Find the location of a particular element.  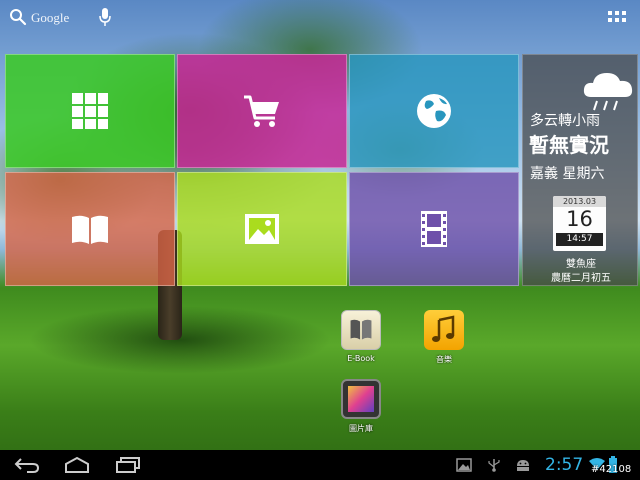

search-icon is located at coordinates (18, 17).